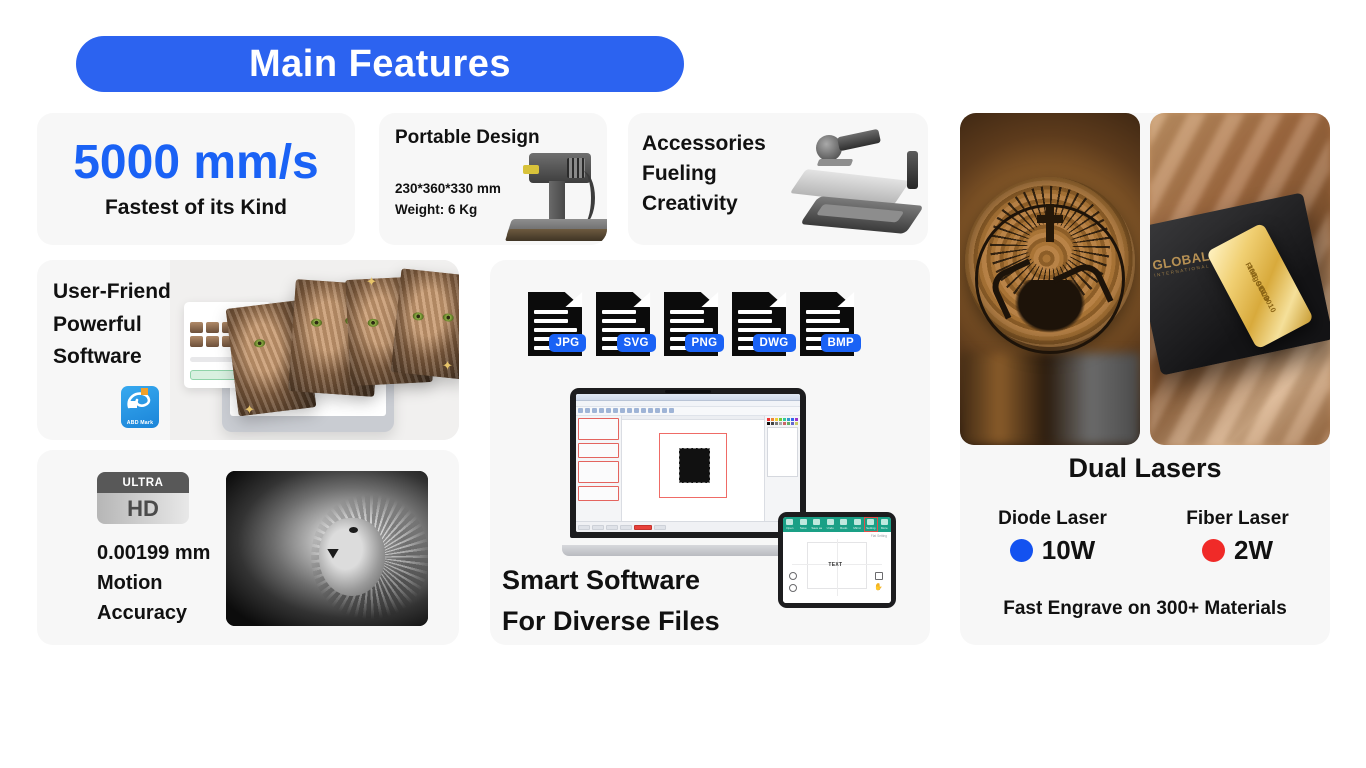  Describe the element at coordinates (844, 524) in the screenshot. I see `tablet-toolbar-redo: Redo` at that location.